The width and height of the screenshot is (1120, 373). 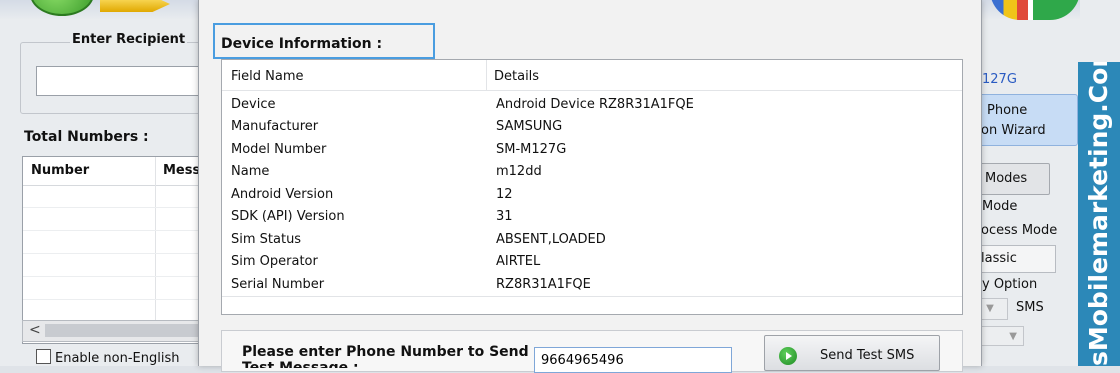 What do you see at coordinates (279, 149) in the screenshot?
I see `row-field: Model Number` at bounding box center [279, 149].